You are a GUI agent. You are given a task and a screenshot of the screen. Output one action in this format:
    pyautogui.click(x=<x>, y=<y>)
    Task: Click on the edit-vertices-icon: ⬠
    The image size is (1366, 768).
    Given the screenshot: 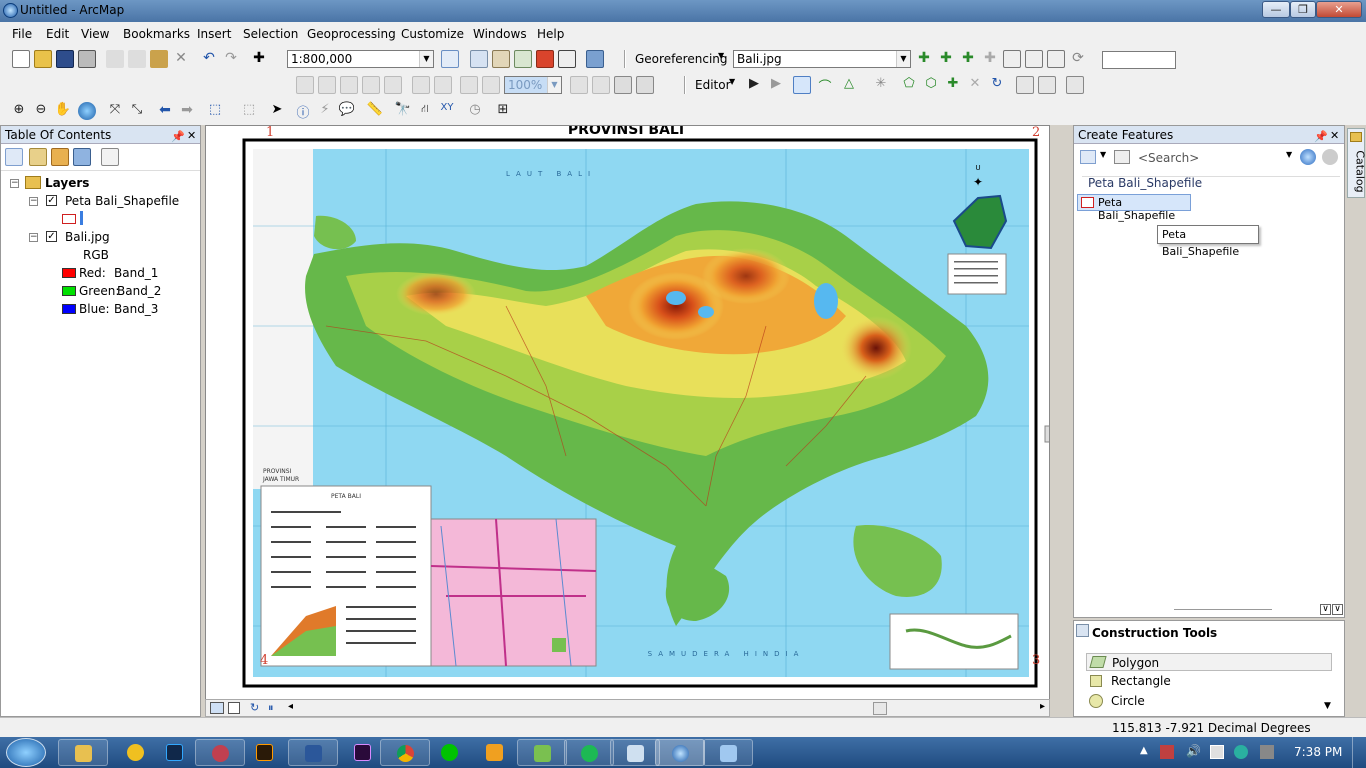 What is the action you would take?
    pyautogui.click(x=909, y=85)
    